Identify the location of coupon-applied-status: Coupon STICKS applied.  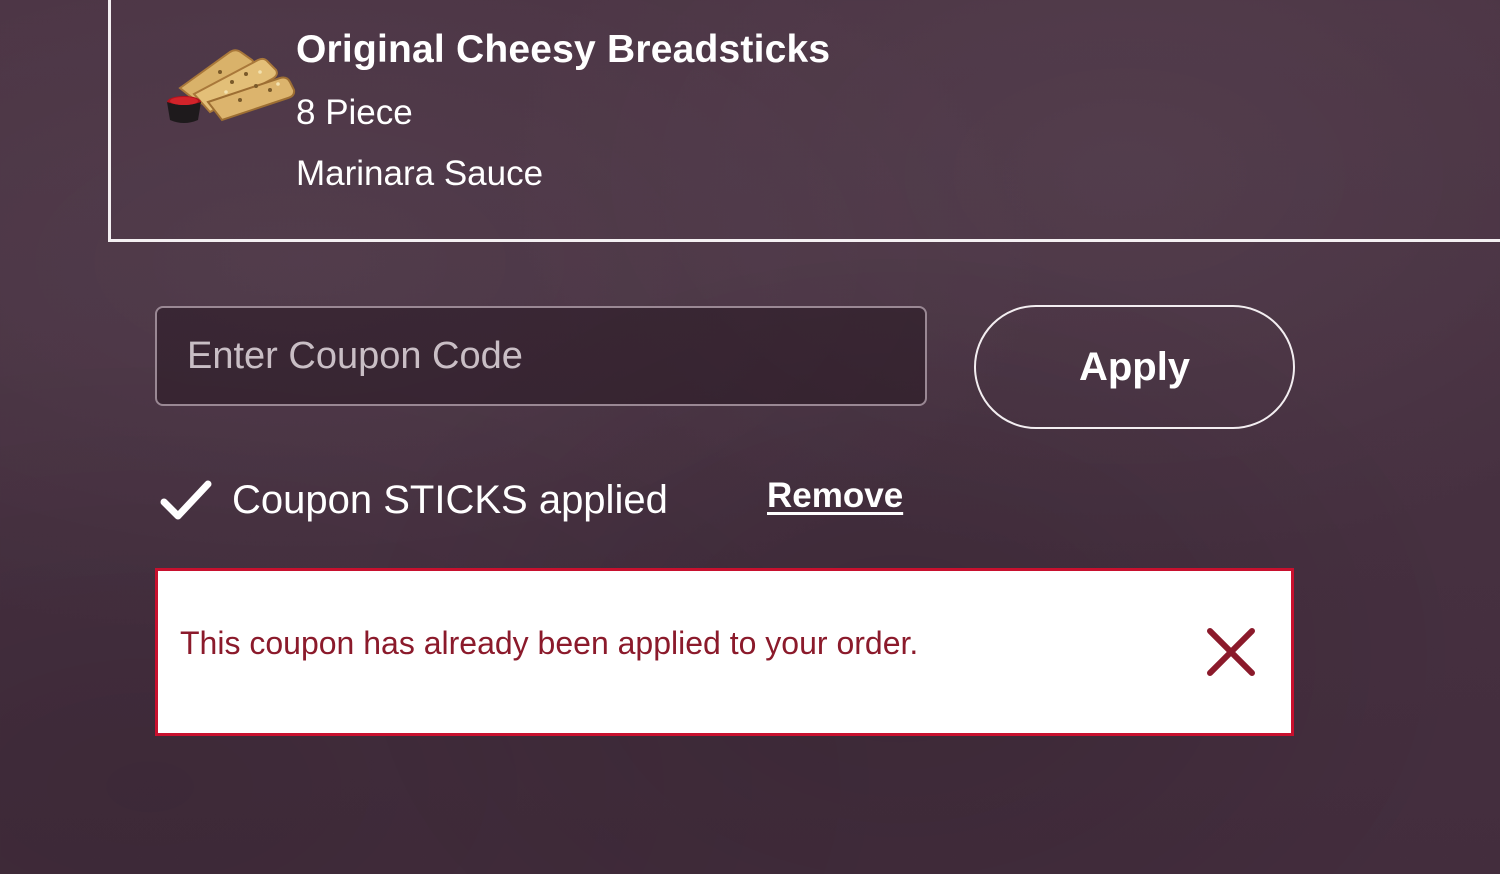
(413, 500).